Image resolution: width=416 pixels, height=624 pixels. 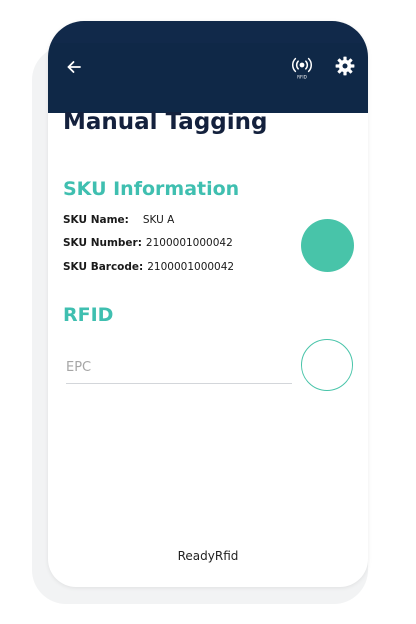 What do you see at coordinates (151, 189) in the screenshot?
I see `sku-section-title: SKU Information` at bounding box center [151, 189].